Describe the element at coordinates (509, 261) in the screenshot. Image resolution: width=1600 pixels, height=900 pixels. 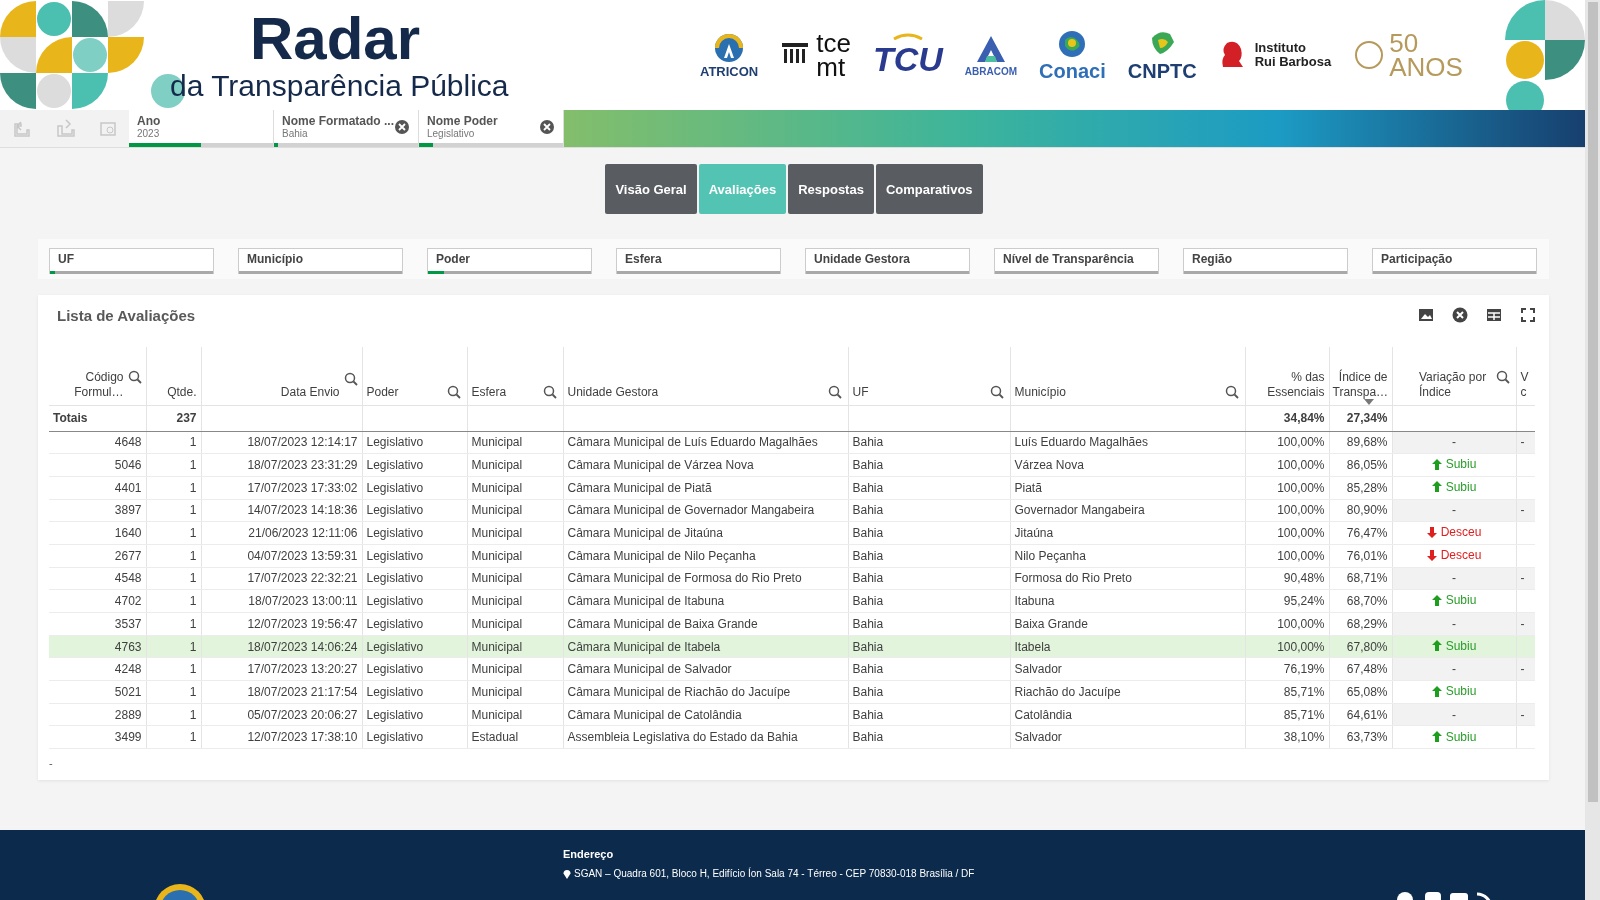
I see `filter-dropdown: Poder` at that location.